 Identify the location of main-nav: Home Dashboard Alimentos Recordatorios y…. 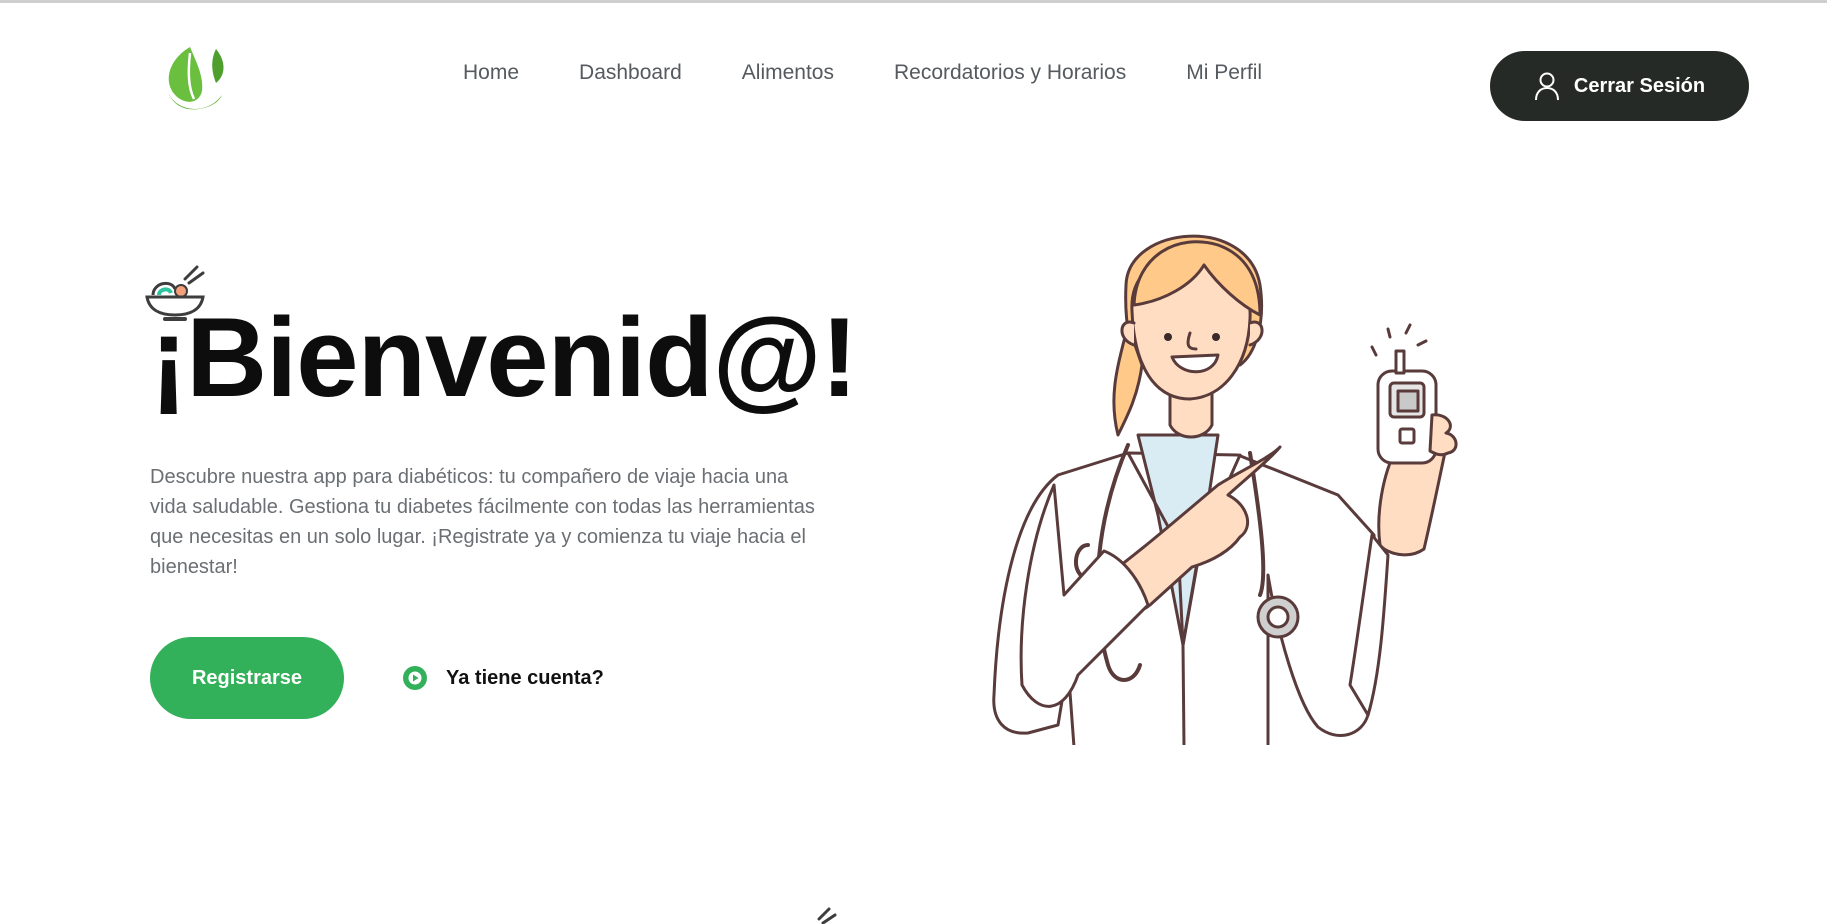
(862, 73).